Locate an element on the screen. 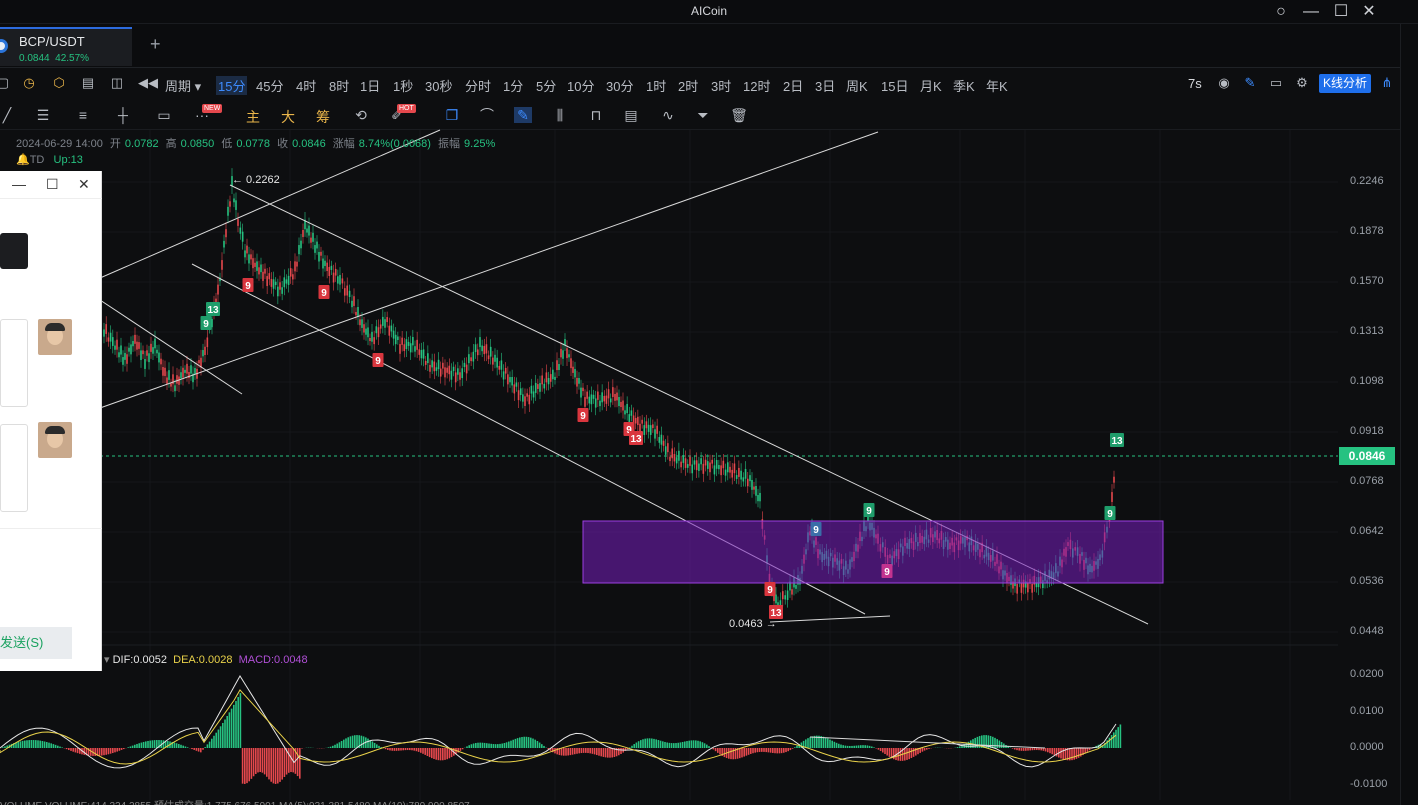 Image resolution: width=1418 pixels, height=805 pixels. panel-close-button: ✕ is located at coordinates (84, 184).